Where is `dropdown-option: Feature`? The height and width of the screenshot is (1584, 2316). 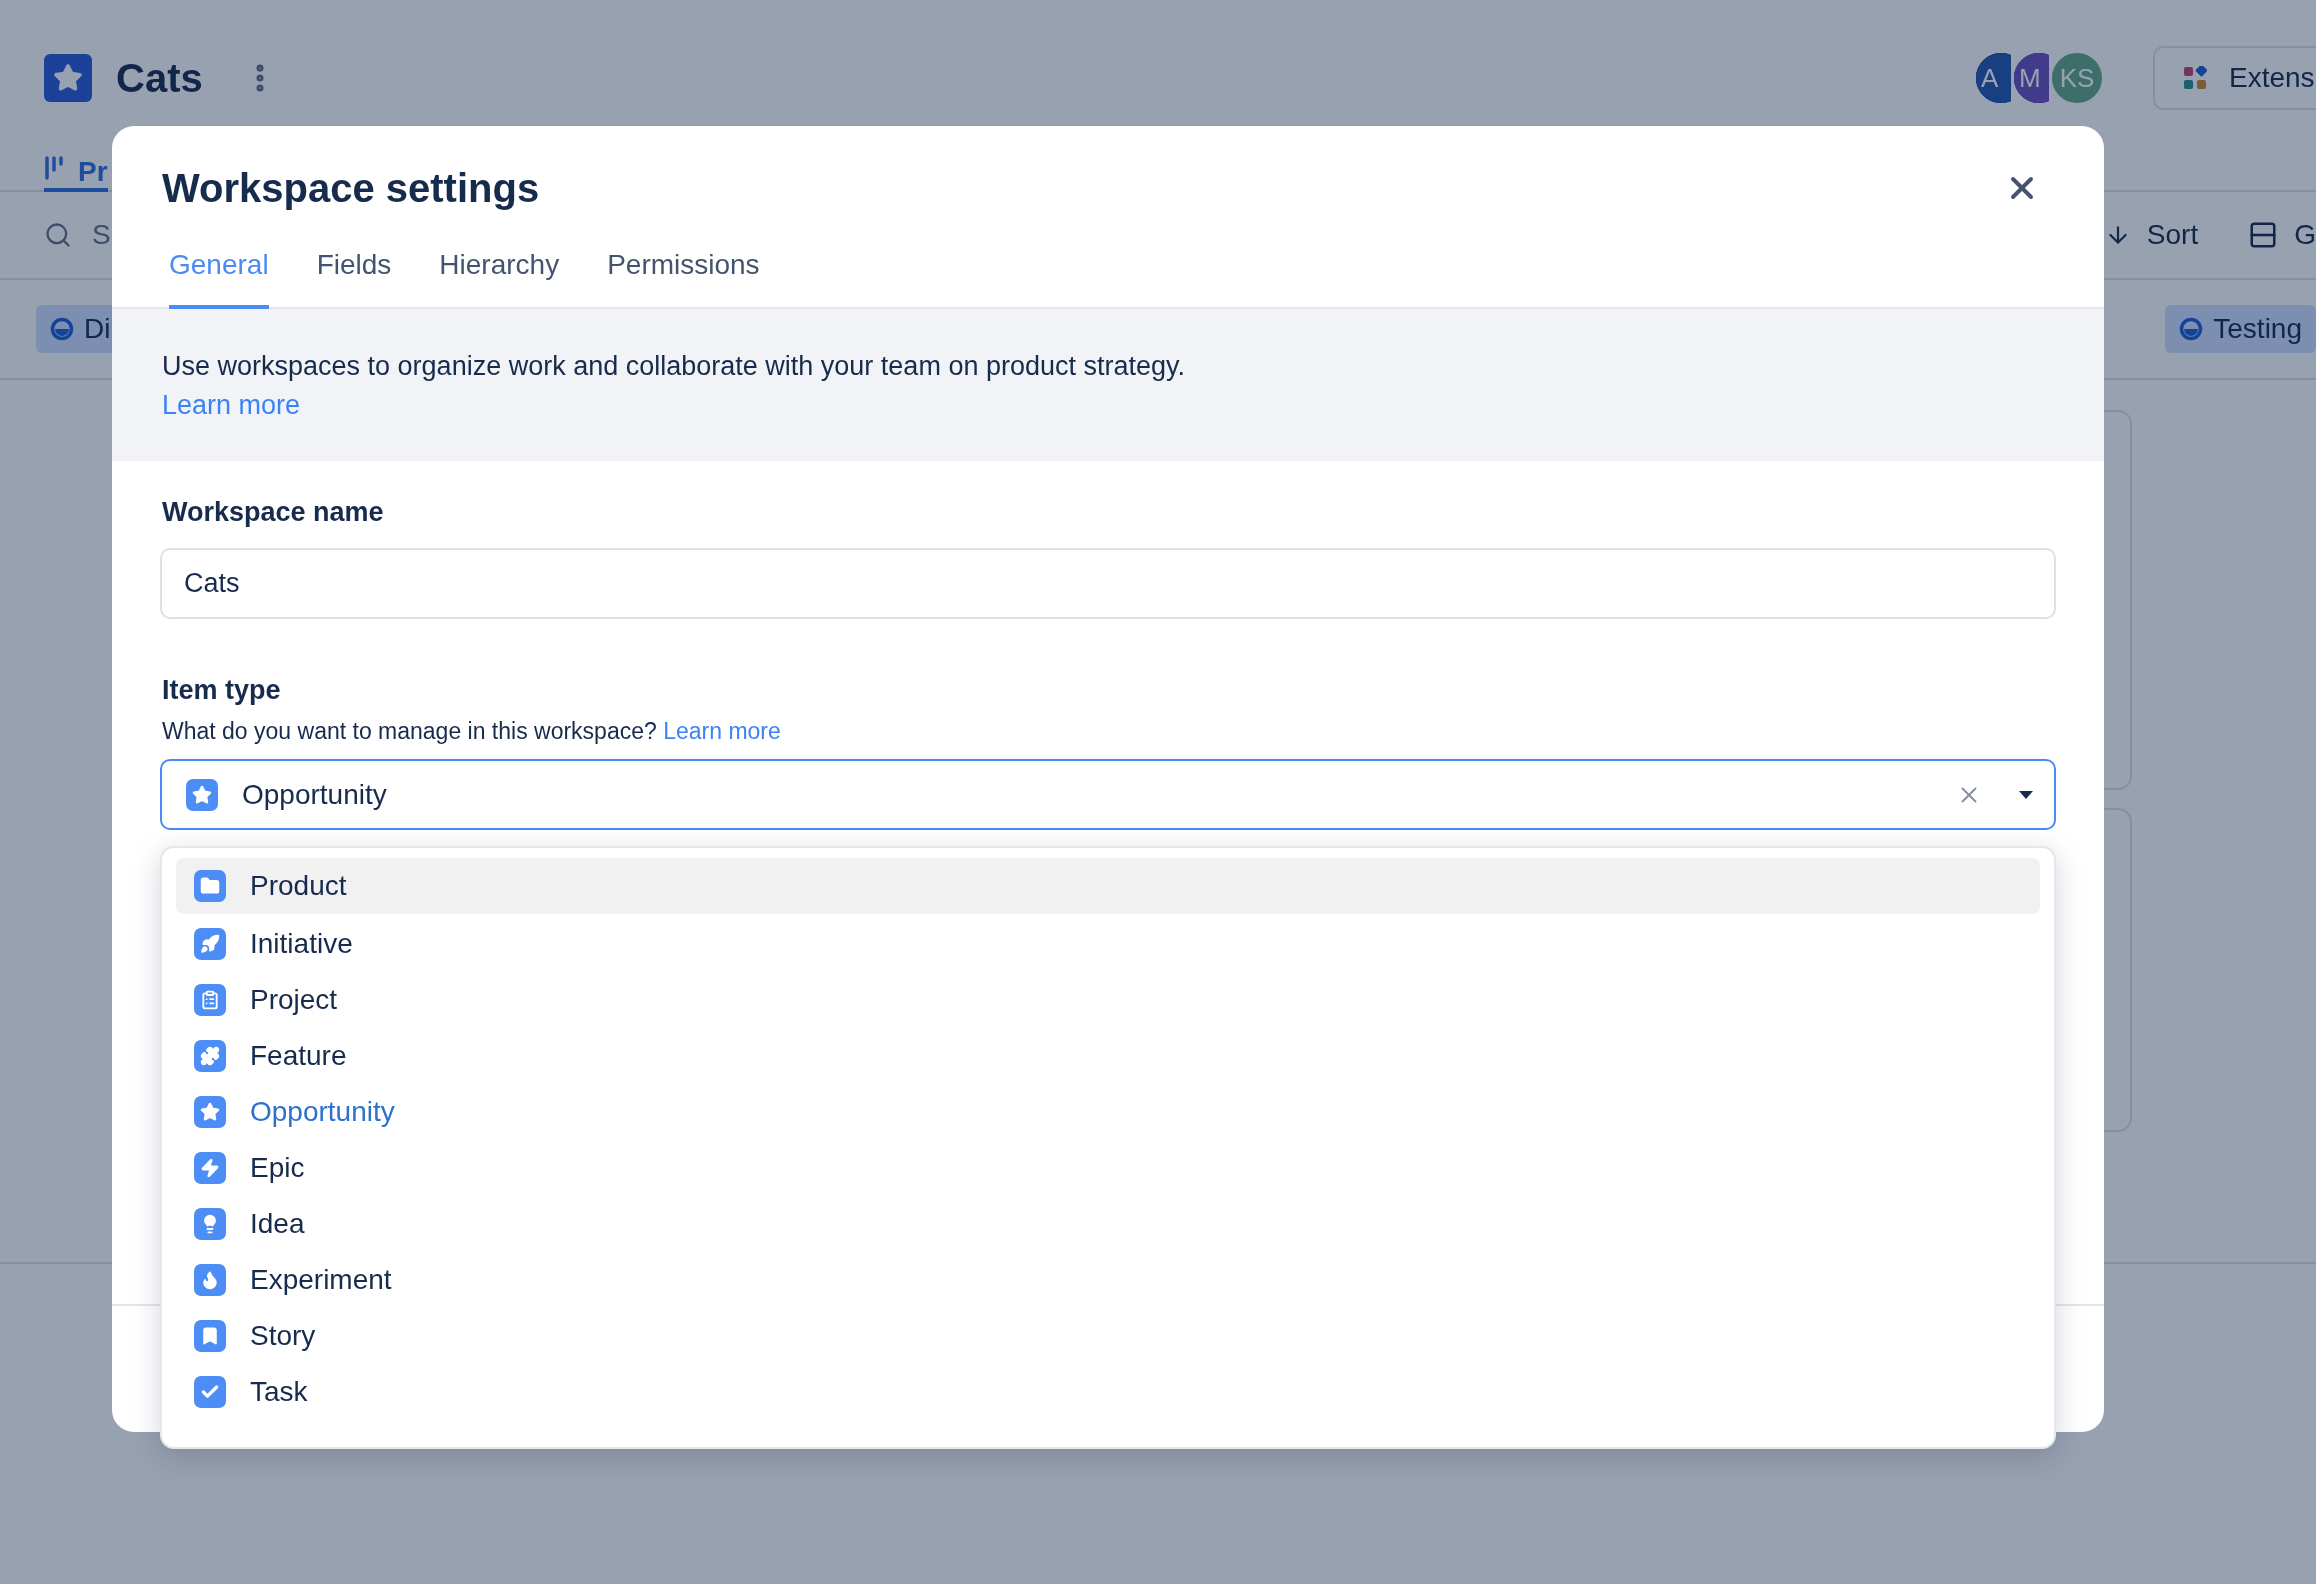 dropdown-option: Feature is located at coordinates (1108, 1056).